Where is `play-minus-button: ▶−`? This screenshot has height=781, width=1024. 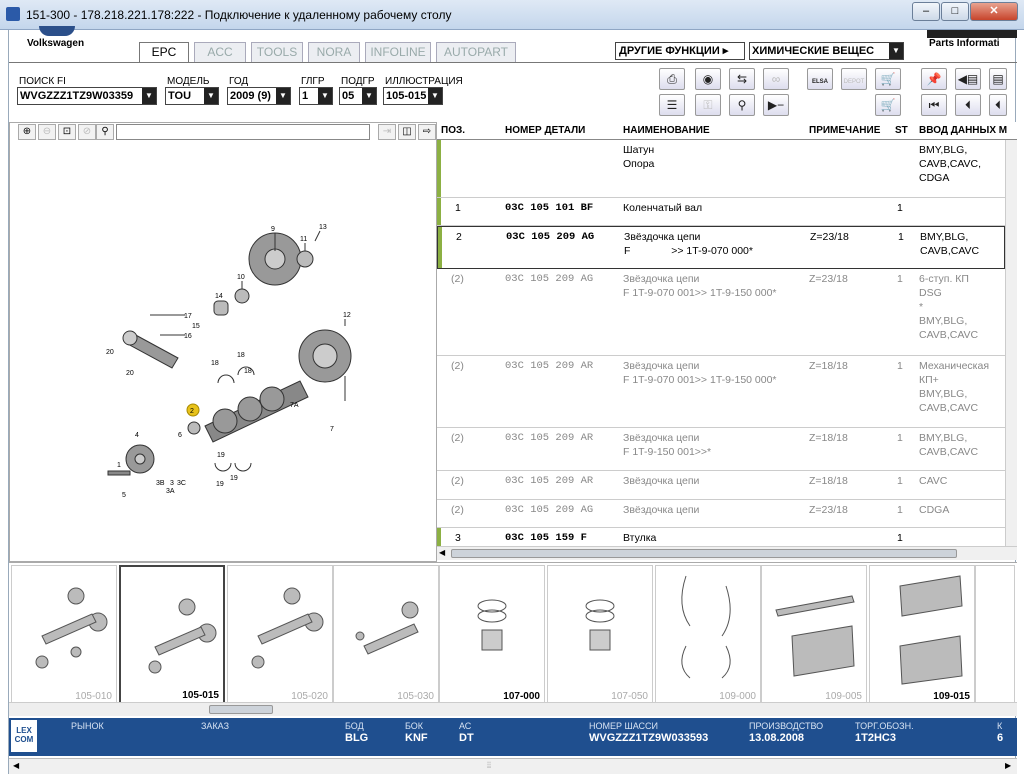
play-minus-button: ▶− is located at coordinates (776, 105).